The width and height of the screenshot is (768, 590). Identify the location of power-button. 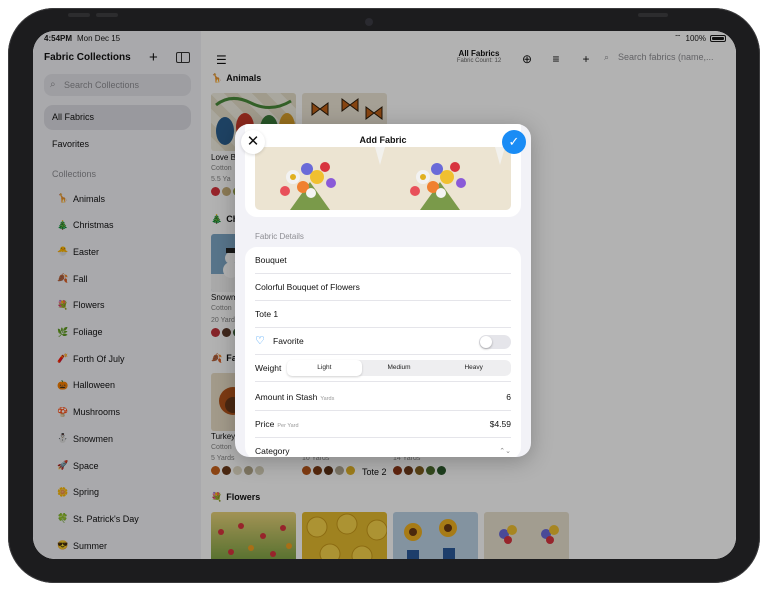
(653, 15).